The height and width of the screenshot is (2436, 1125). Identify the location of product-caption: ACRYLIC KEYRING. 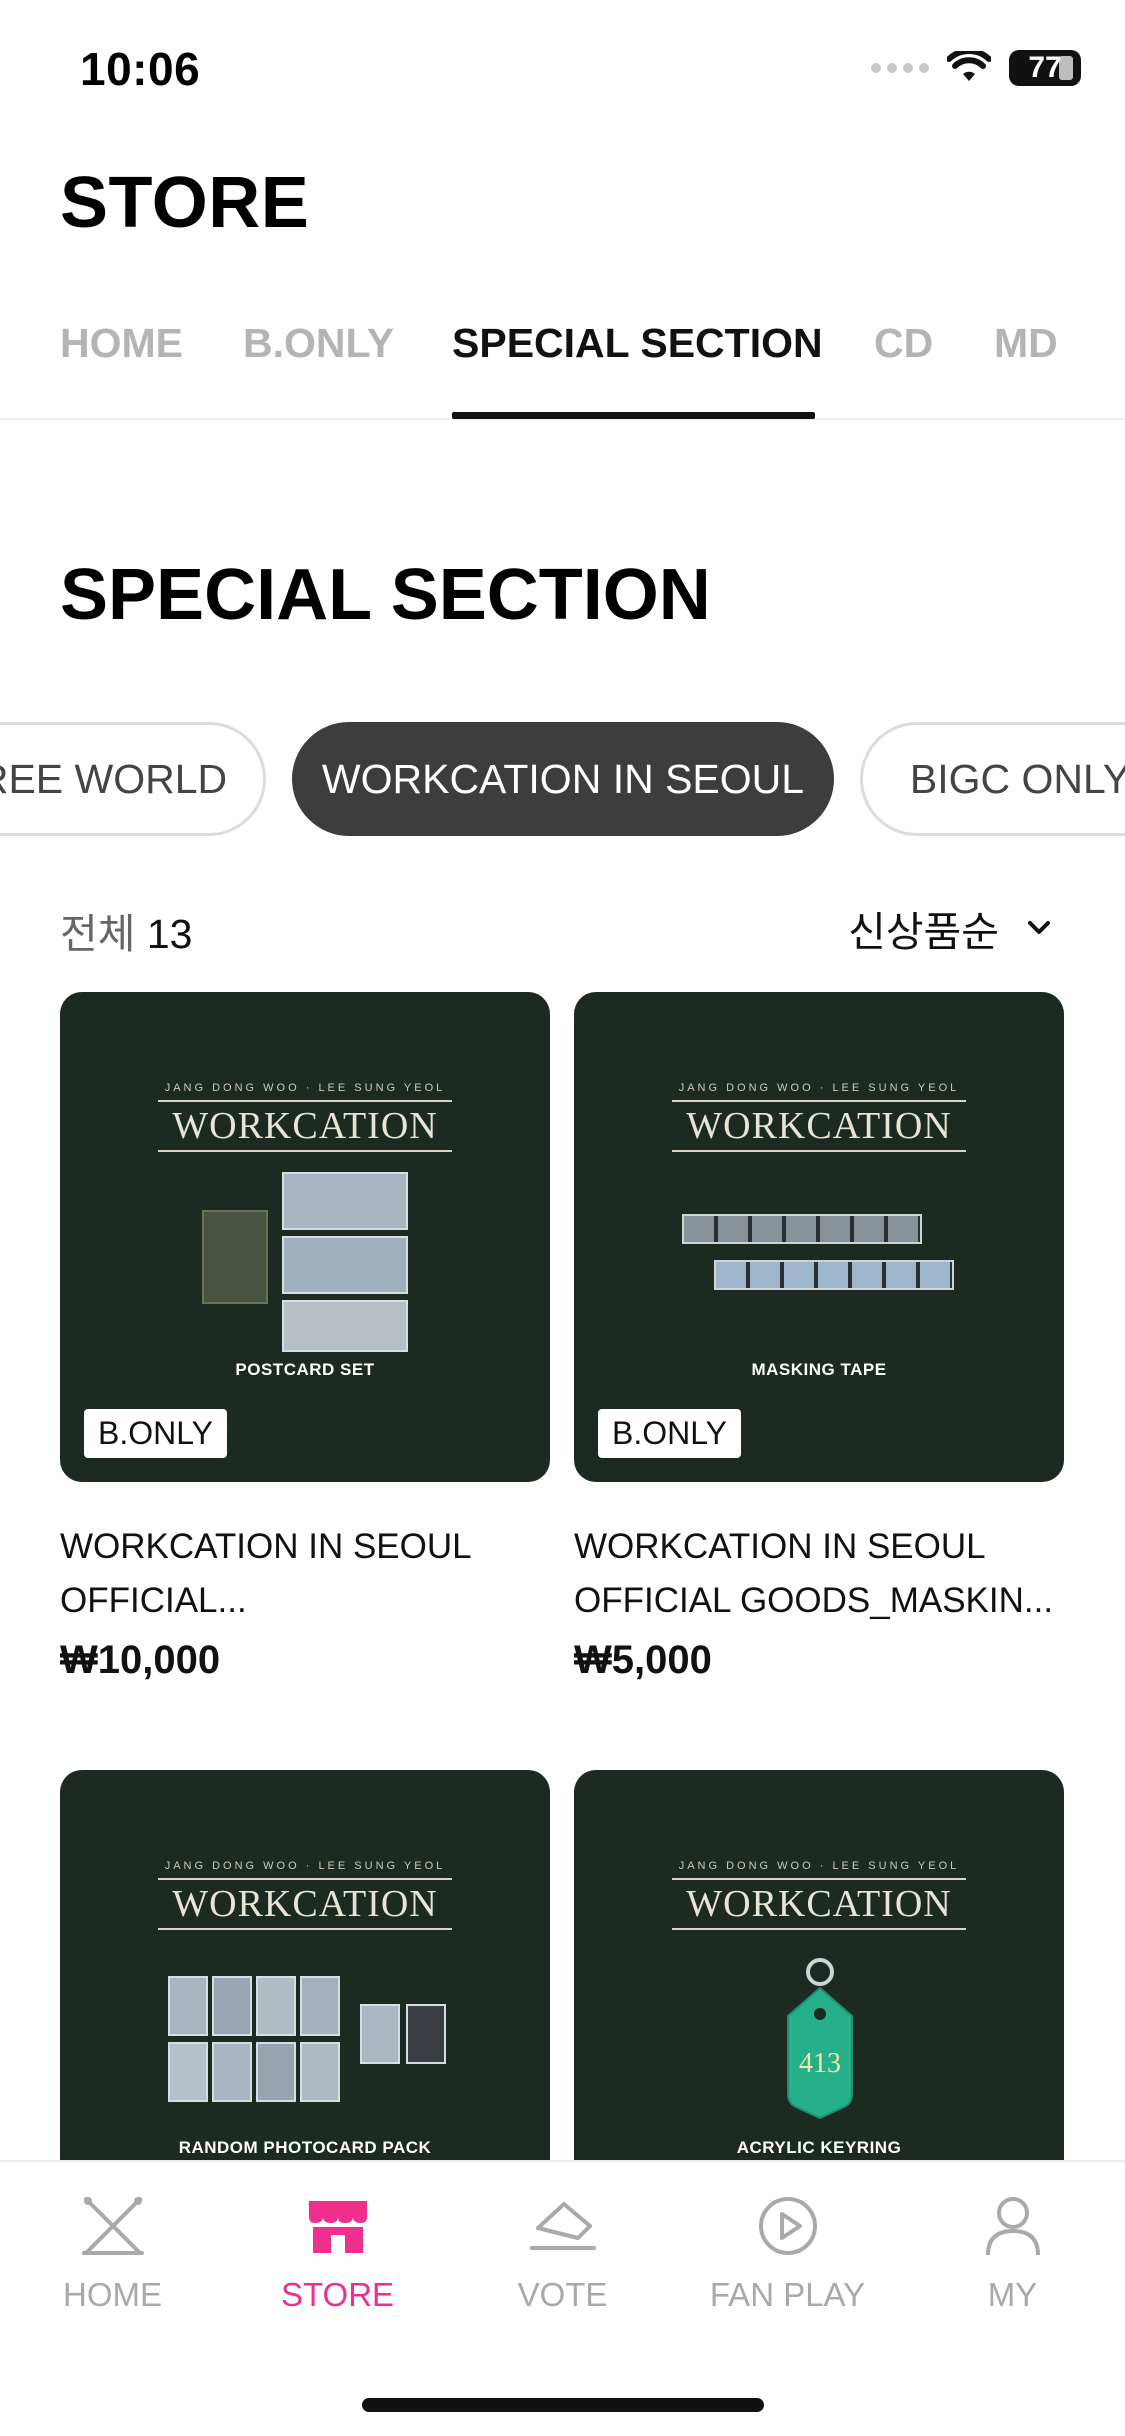
(819, 2147).